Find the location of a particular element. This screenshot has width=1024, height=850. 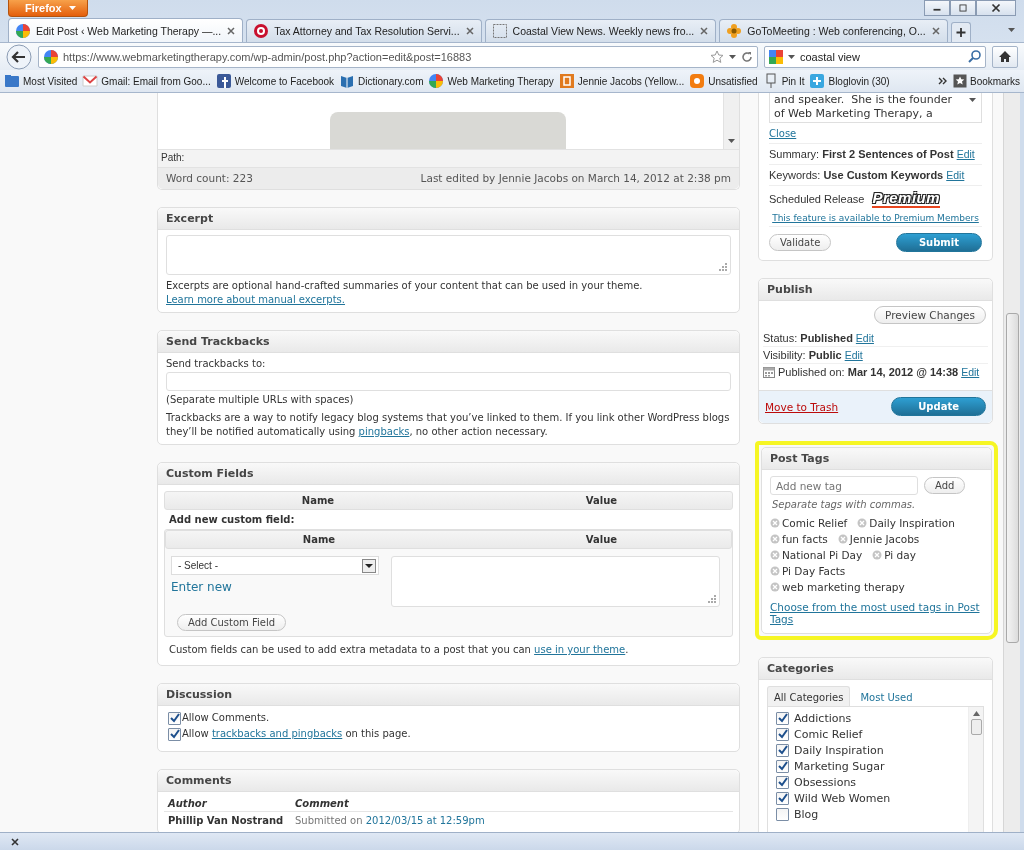

help-text: Trackbacks are a way to notify legacy blog systems that you’ve linked to them. If you link other WordPress blogs they’ll be notified automatically using pingbacks, no other action necessary. is located at coordinates (448, 425).